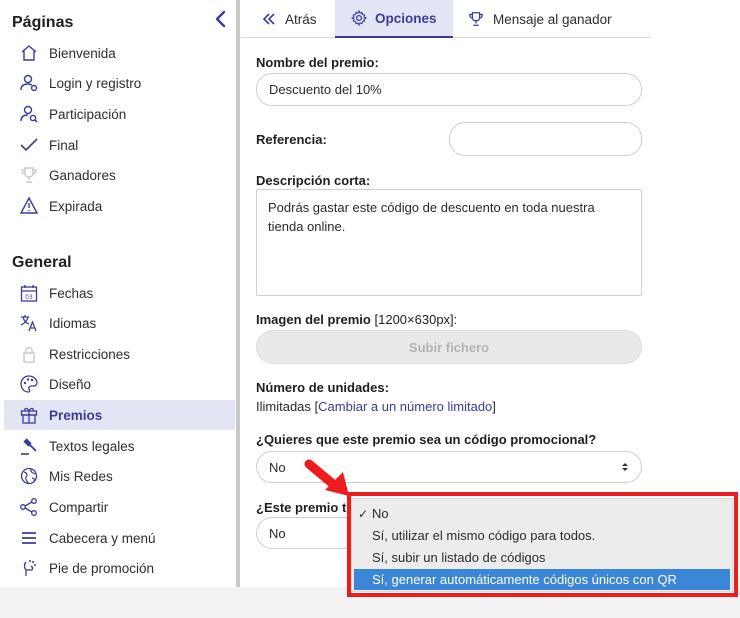 This screenshot has width=740, height=618. I want to click on gavel-icon, so click(29, 446).